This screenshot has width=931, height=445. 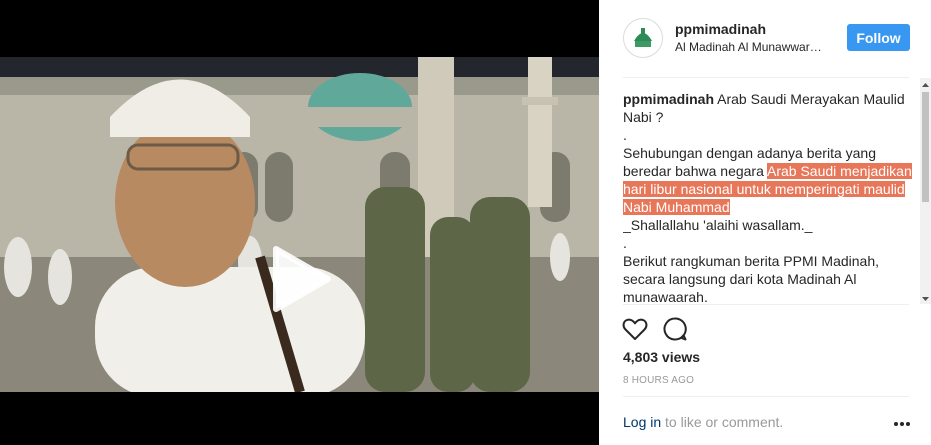 What do you see at coordinates (720, 29) in the screenshot?
I see `username-link: ppmimadinah` at bounding box center [720, 29].